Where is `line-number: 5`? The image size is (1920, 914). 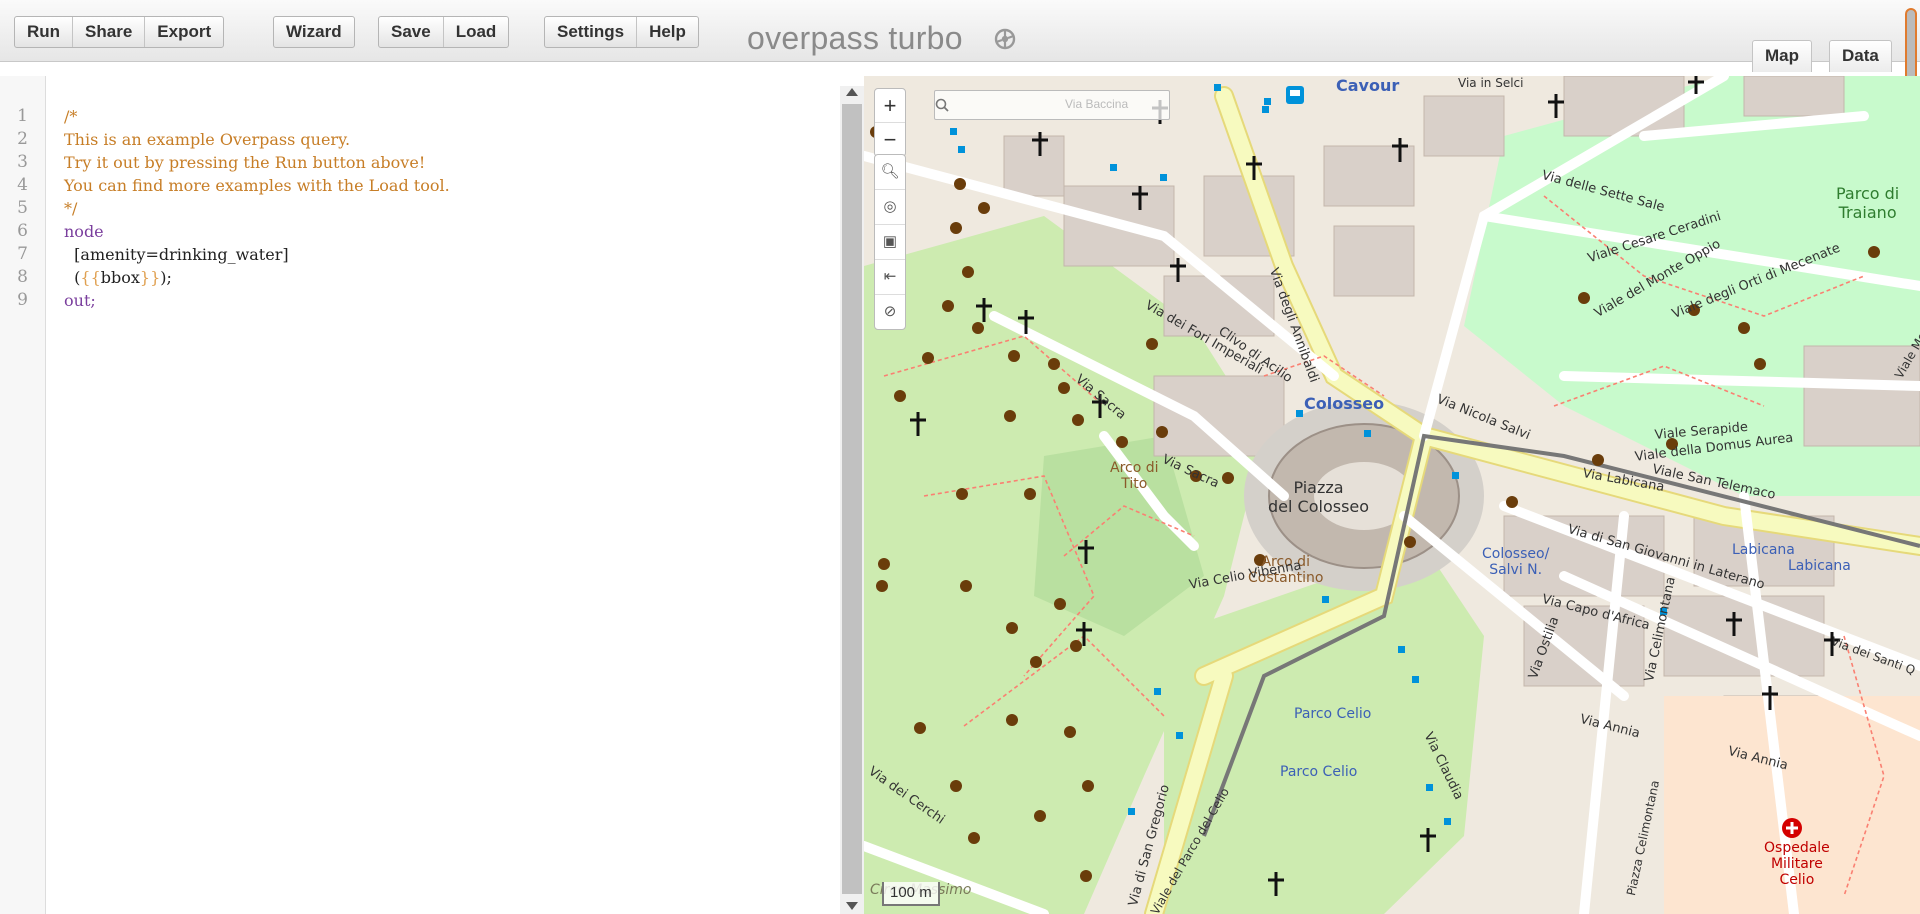
line-number: 5 is located at coordinates (22, 208).